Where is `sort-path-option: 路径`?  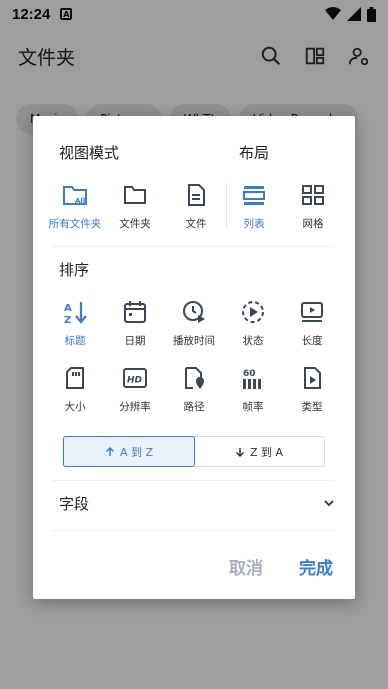
sort-path-option: 路径 is located at coordinates (194, 389).